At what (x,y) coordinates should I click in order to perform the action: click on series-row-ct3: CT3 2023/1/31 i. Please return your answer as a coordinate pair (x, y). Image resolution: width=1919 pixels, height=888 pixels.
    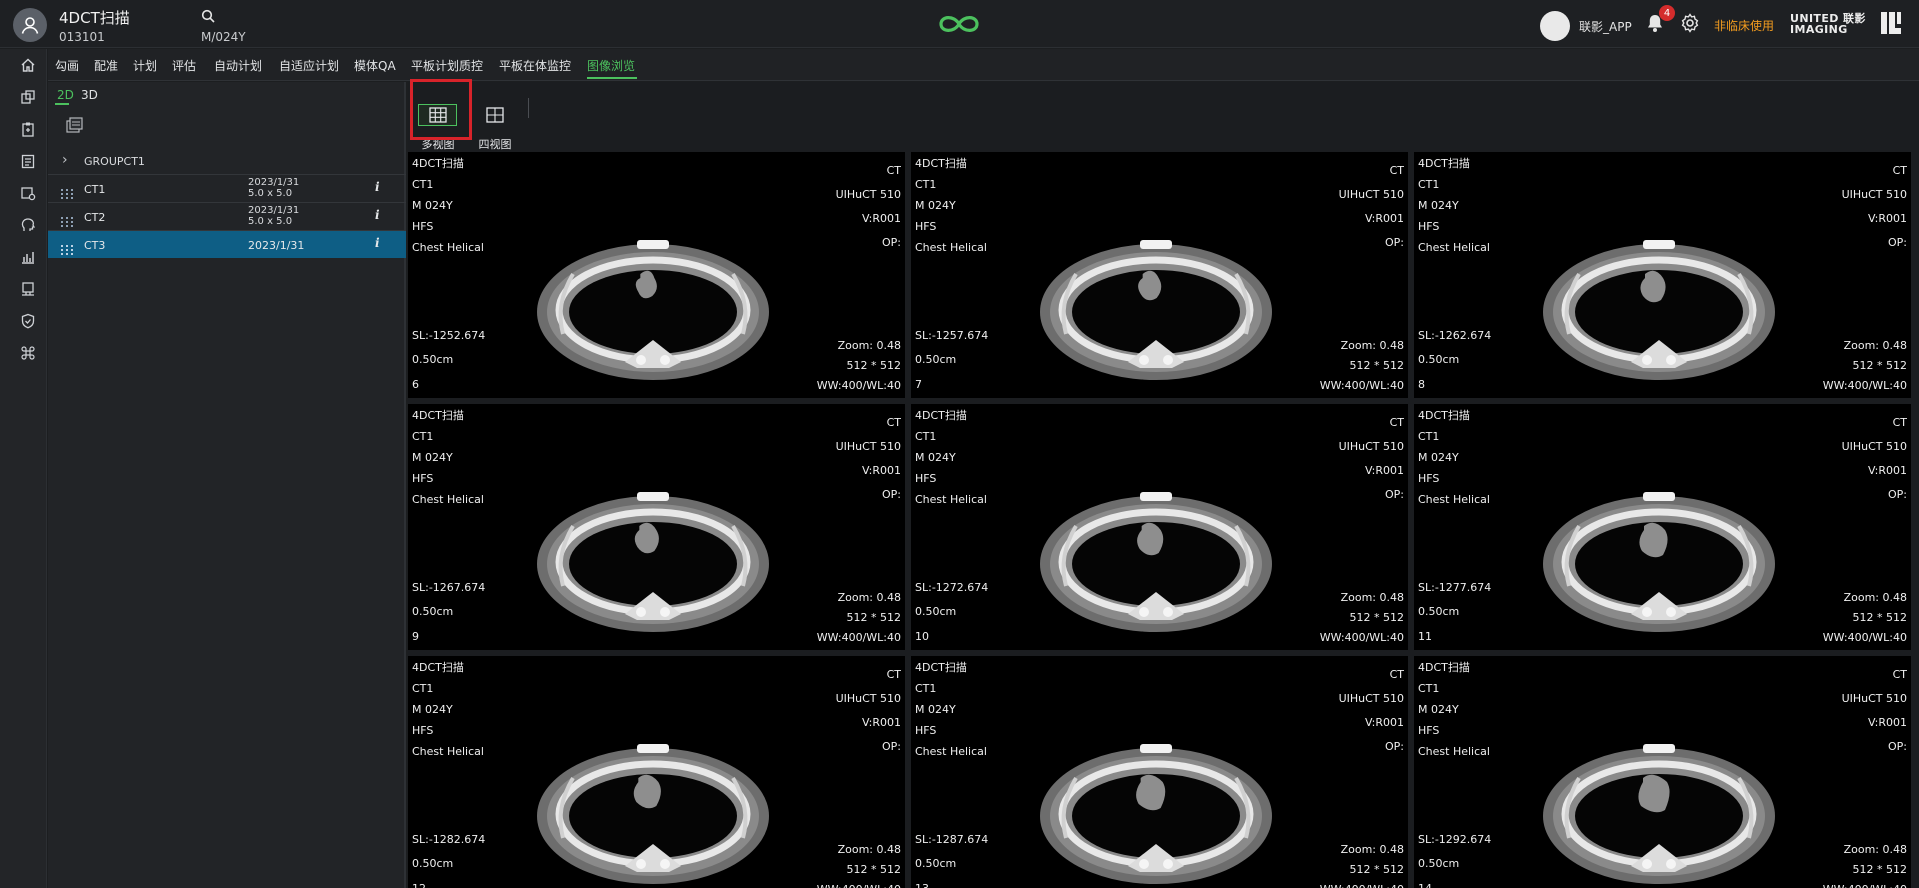
    Looking at the image, I should click on (227, 244).